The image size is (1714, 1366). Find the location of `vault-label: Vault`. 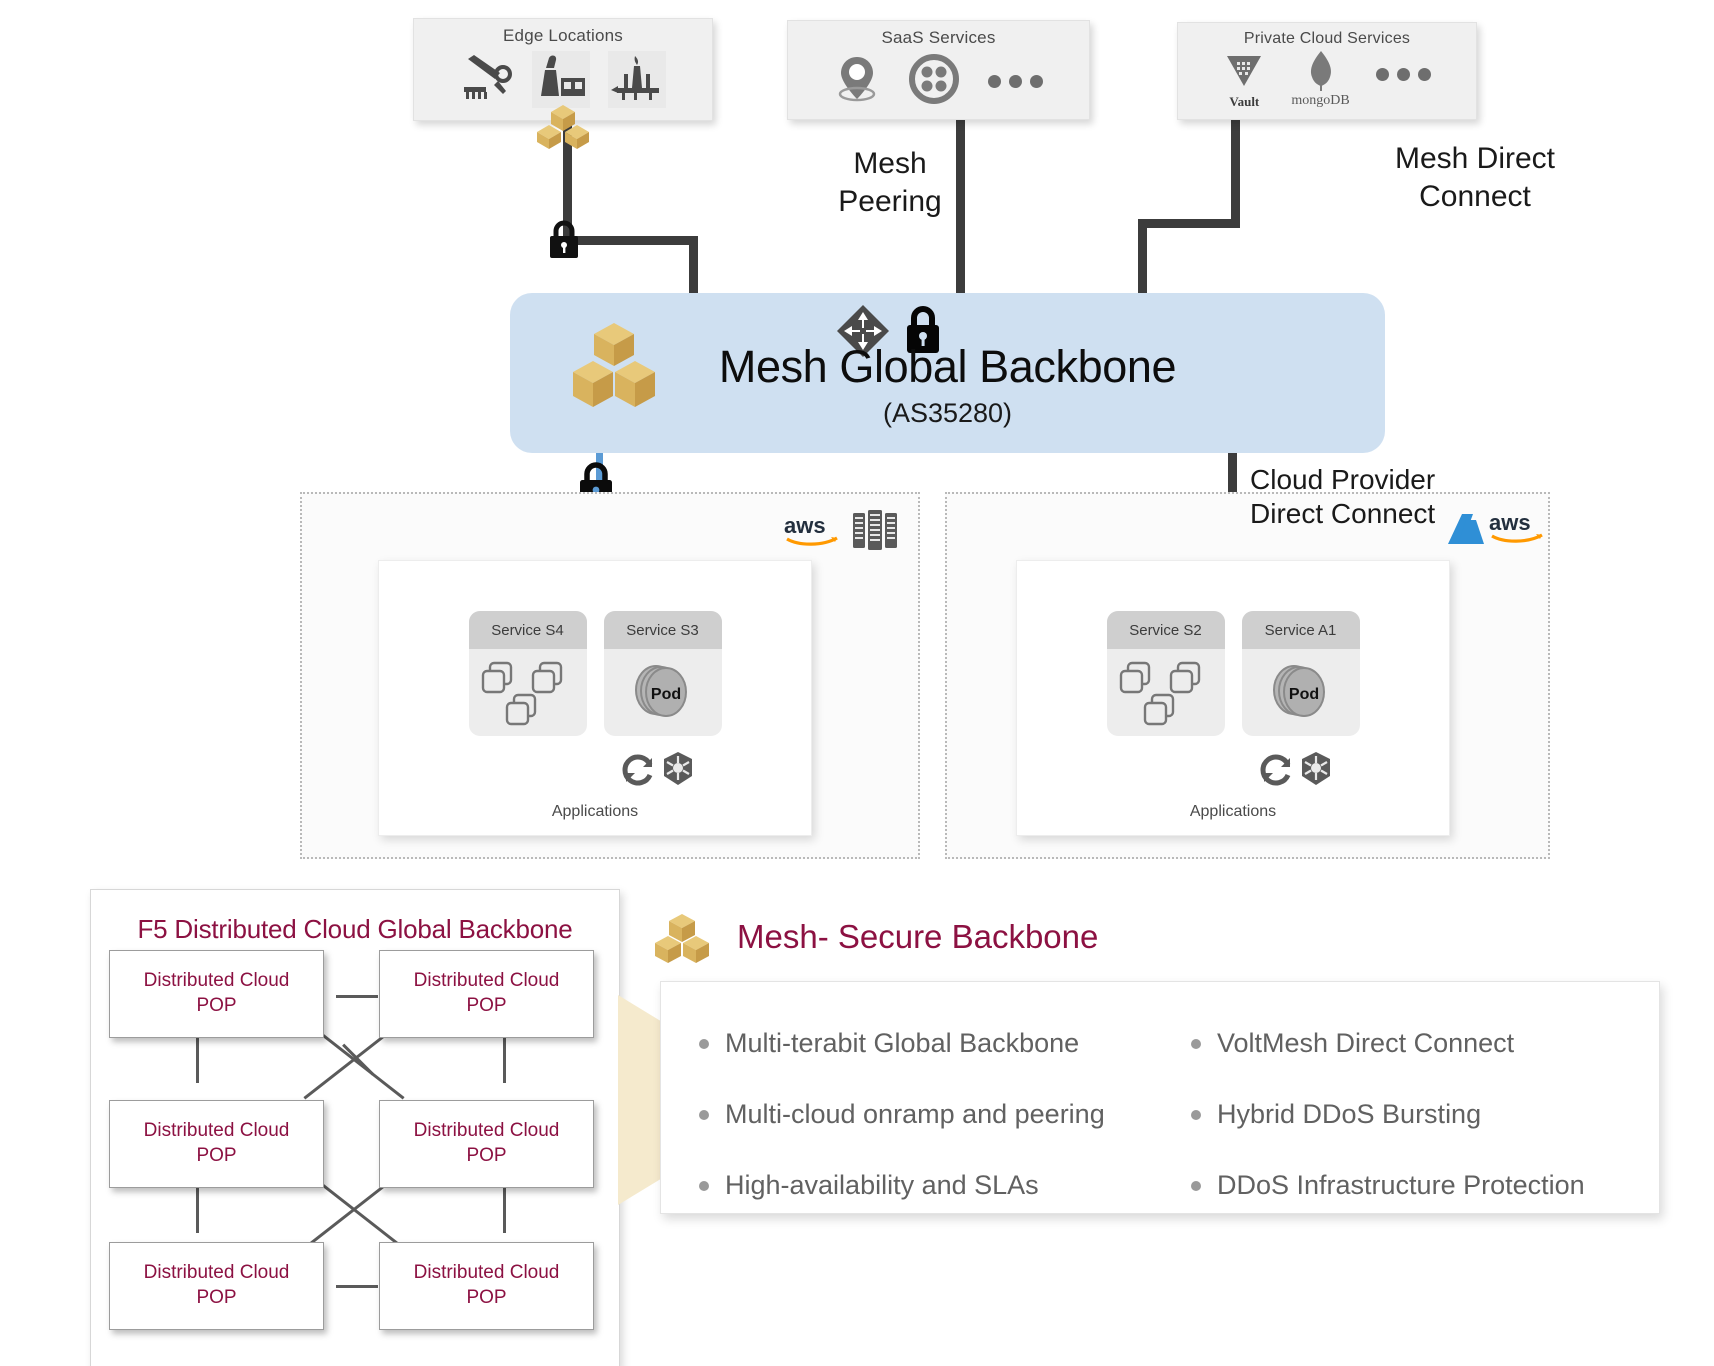

vault-label: Vault is located at coordinates (1244, 101).